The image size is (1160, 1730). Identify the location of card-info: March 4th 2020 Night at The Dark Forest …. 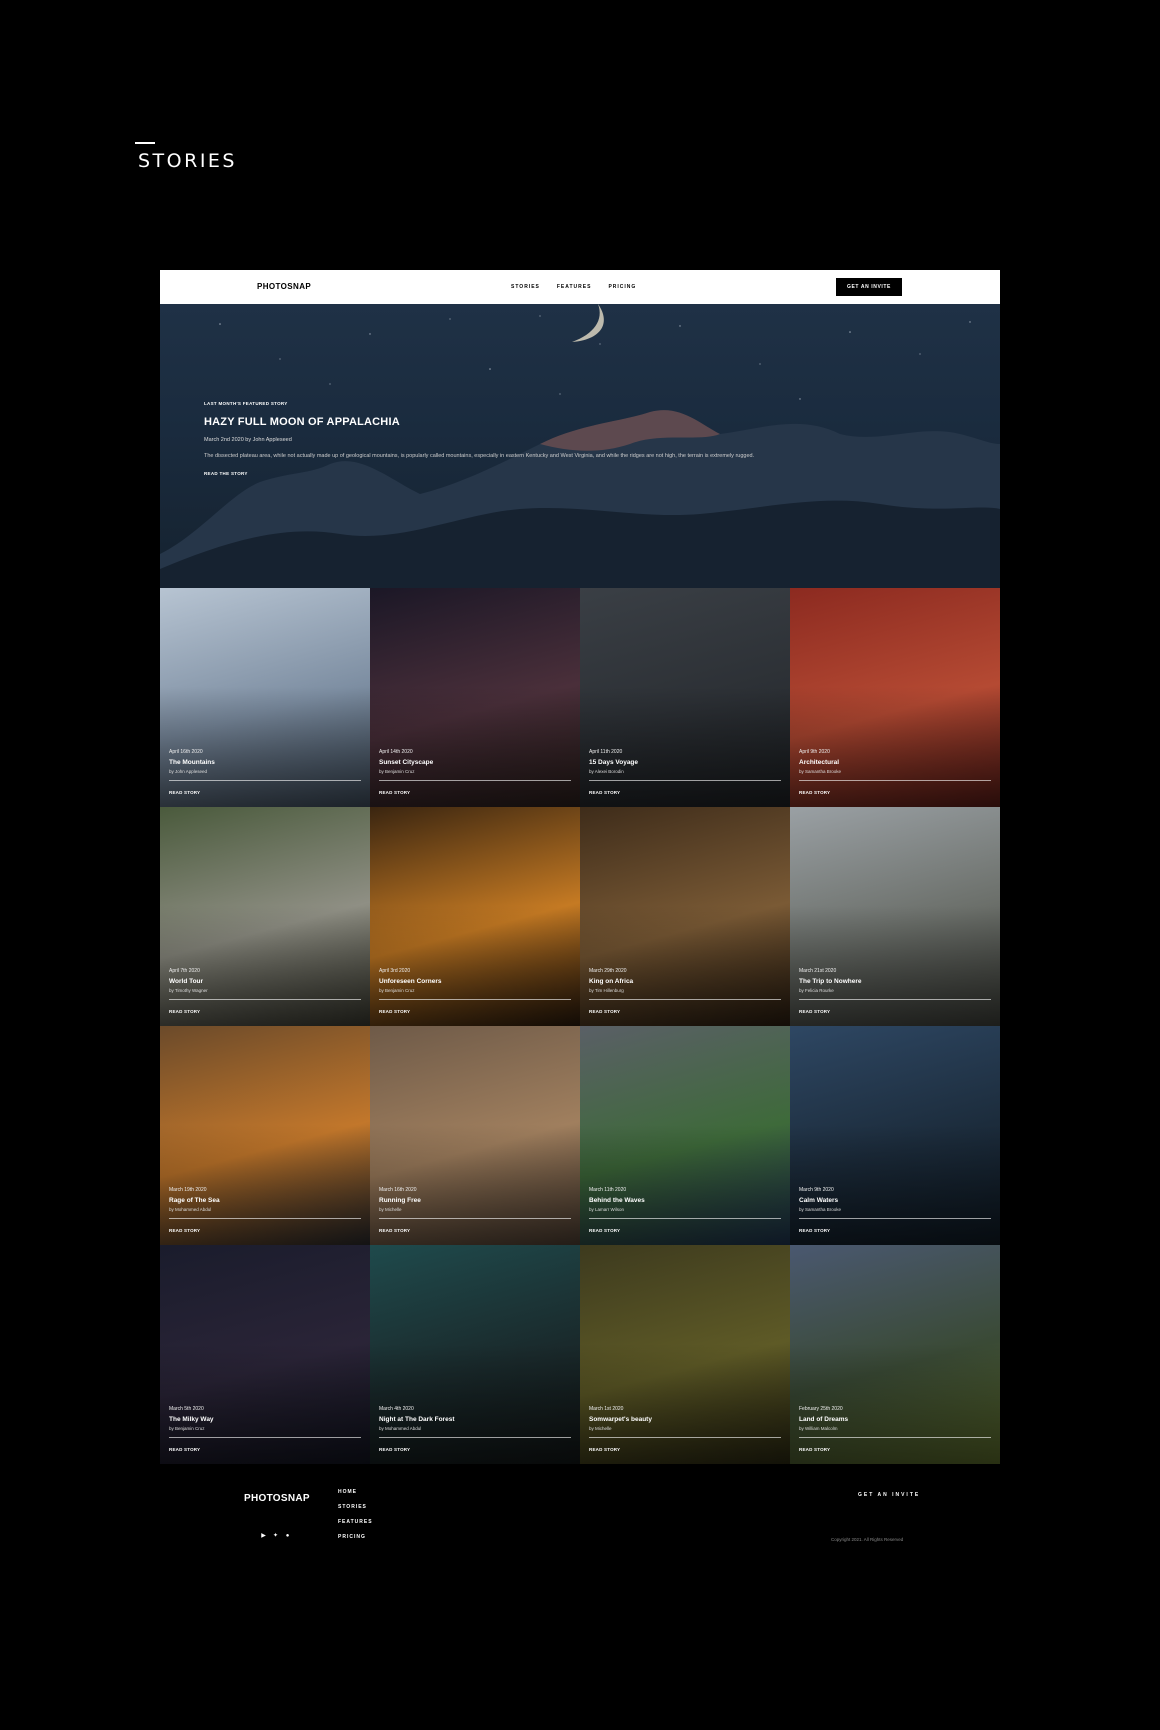
(475, 1429).